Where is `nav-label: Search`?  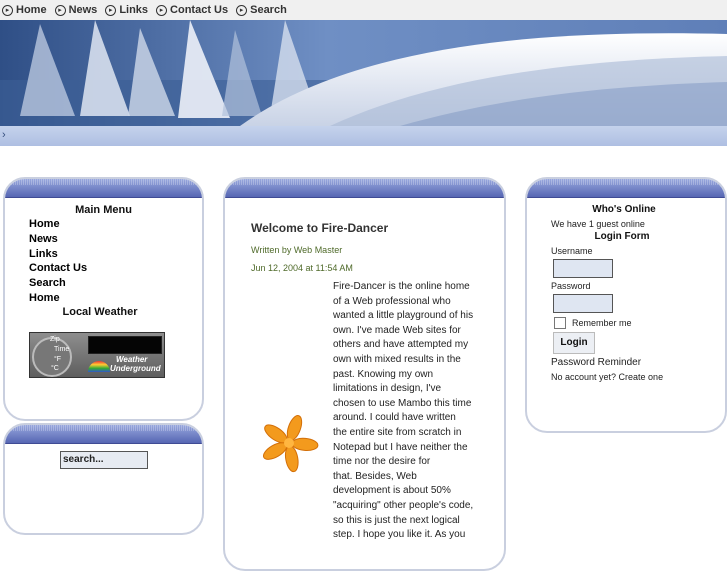 nav-label: Search is located at coordinates (268, 10).